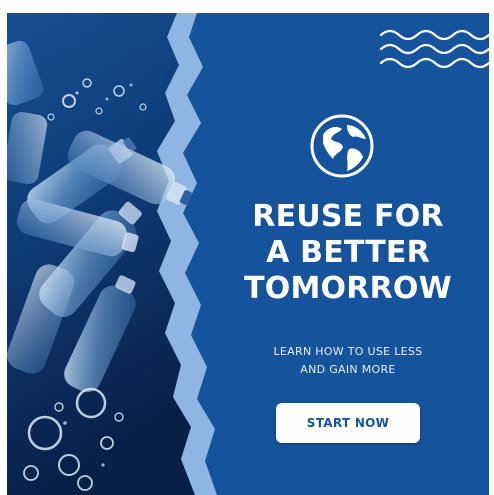  I want to click on start-now-button: START NOW, so click(348, 423).